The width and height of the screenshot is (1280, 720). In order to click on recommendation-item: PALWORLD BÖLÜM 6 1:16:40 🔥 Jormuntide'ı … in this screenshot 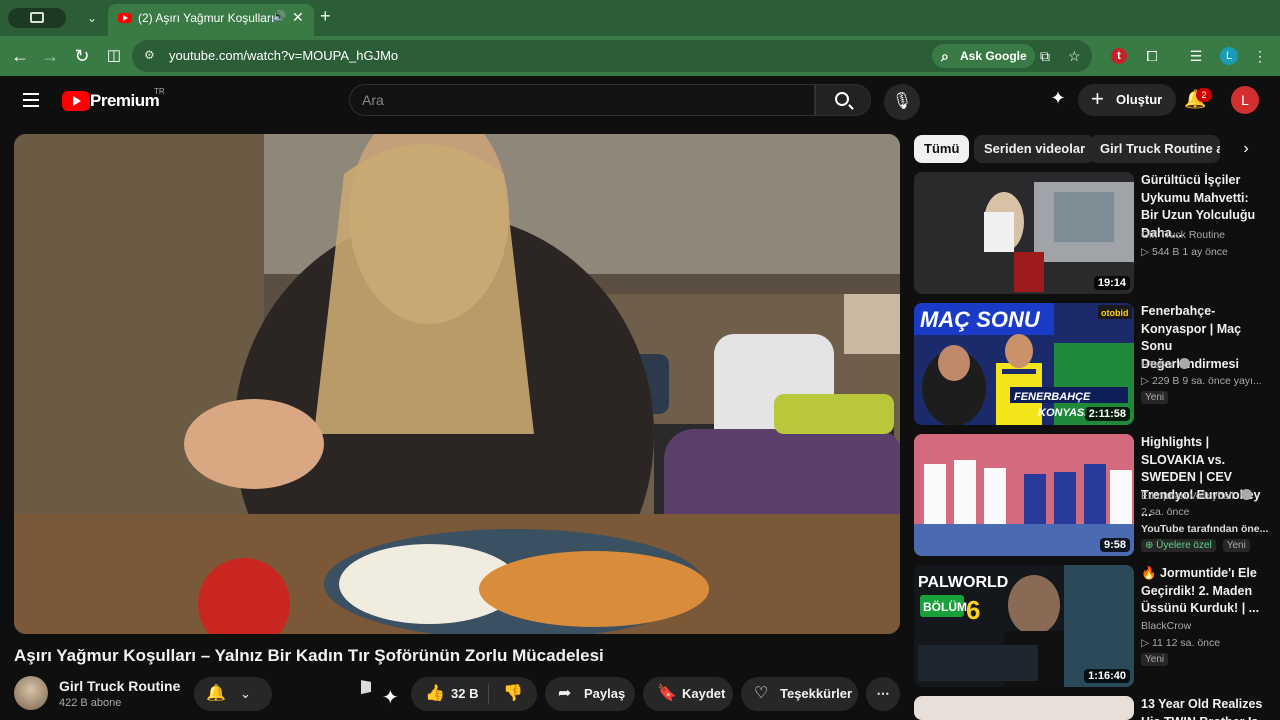, I will do `click(1097, 626)`.